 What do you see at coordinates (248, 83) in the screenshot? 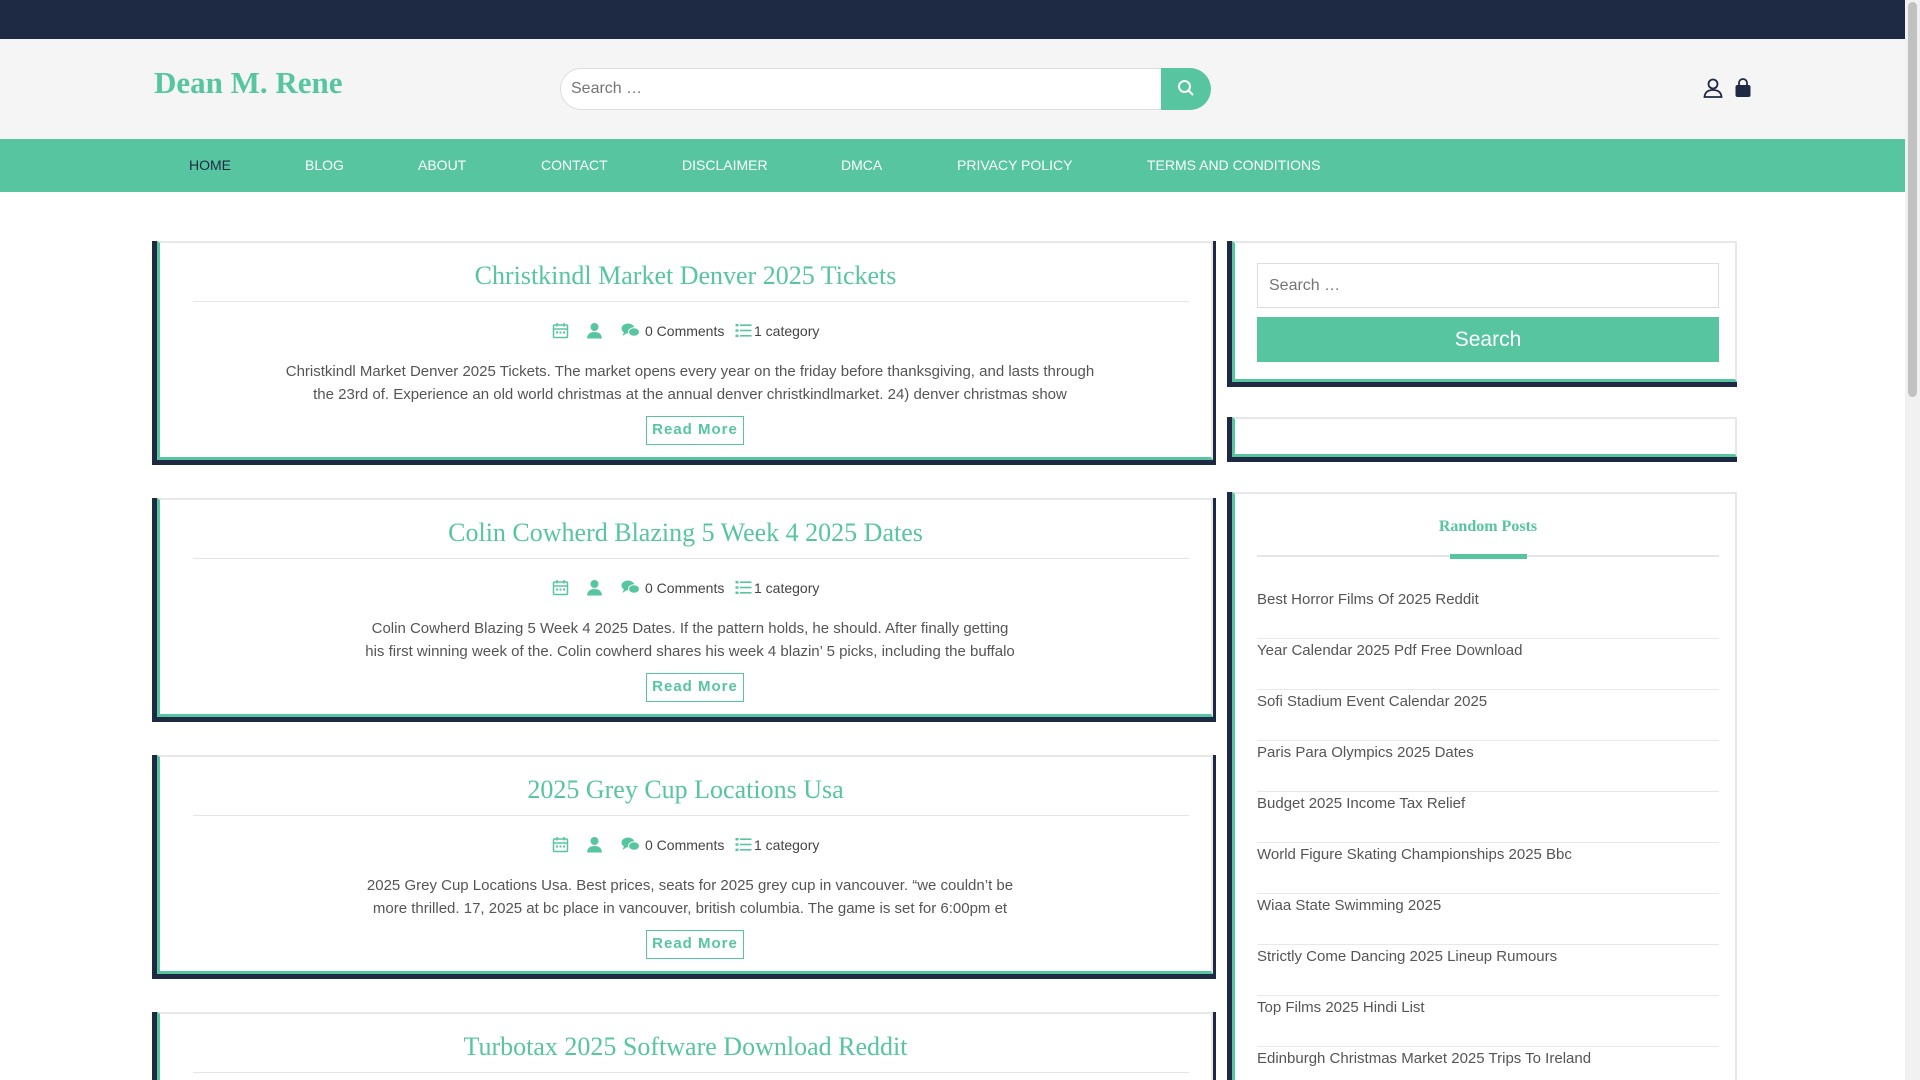
I see `site-title: Dean M. Rene` at bounding box center [248, 83].